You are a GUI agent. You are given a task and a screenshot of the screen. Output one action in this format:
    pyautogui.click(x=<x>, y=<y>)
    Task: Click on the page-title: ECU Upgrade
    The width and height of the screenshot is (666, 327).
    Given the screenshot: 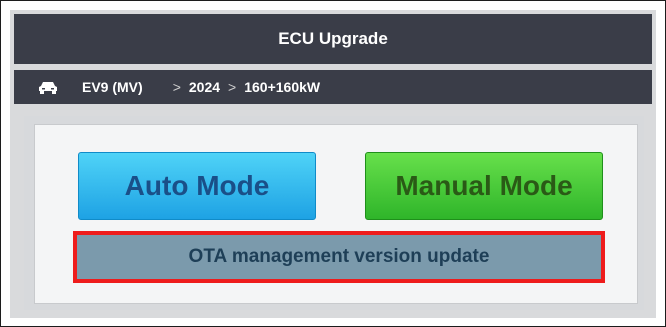 What is the action you would take?
    pyautogui.click(x=333, y=38)
    